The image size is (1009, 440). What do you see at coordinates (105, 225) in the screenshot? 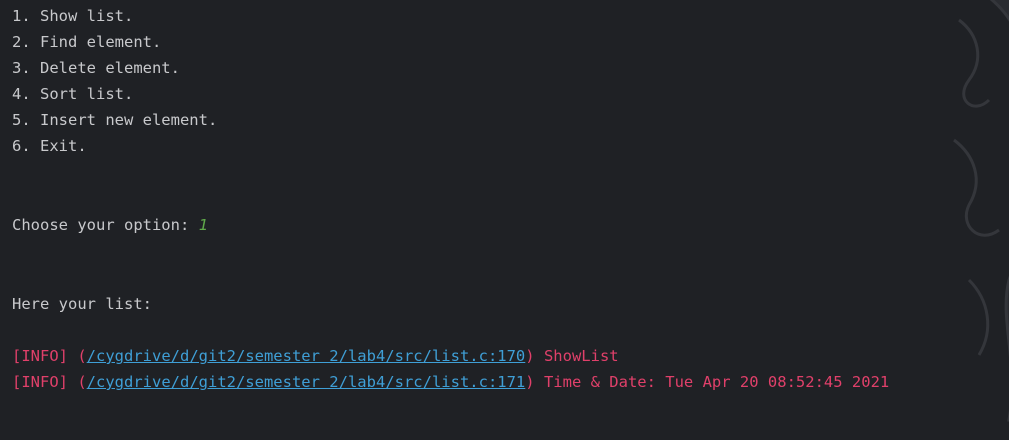
I see `prompt-label: Choose your option:` at bounding box center [105, 225].